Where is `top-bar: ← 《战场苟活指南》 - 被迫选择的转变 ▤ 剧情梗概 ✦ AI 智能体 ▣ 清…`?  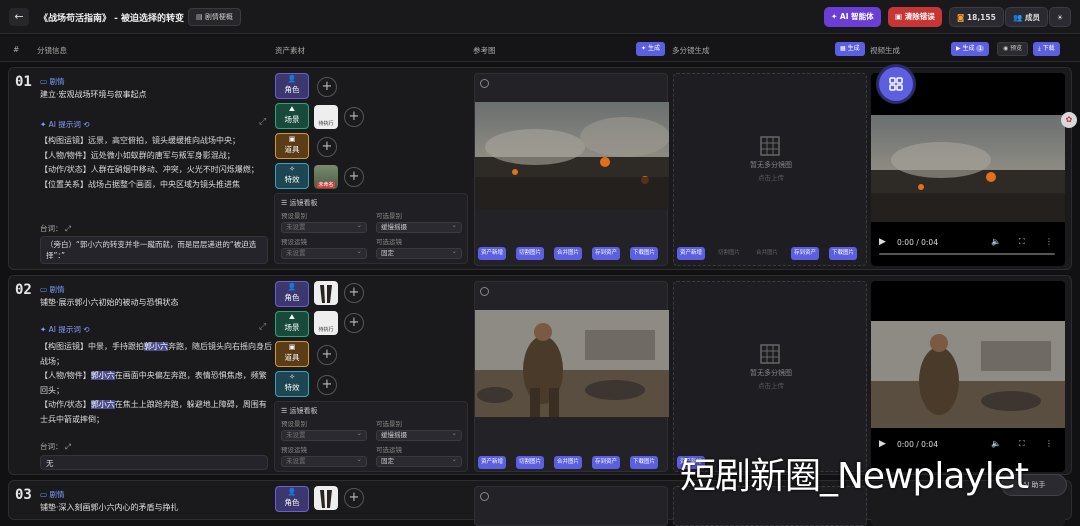 top-bar: ← 《战场苟活指南》 - 被迫选择的转变 ▤ 剧情梗概 ✦ AI 智能体 ▣ 清… is located at coordinates (540, 17).